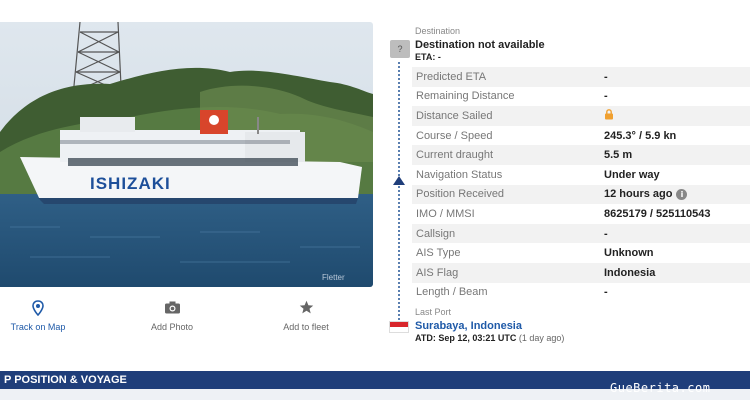 The image size is (750, 400). What do you see at coordinates (657, 213) in the screenshot?
I see `detail-value: 8625179 / 525110543` at bounding box center [657, 213].